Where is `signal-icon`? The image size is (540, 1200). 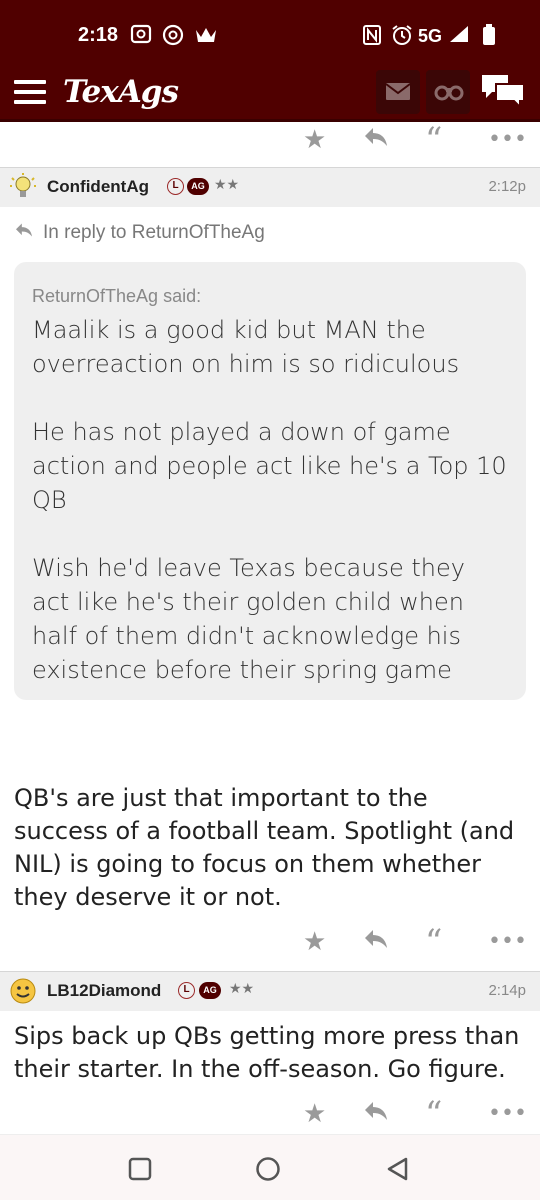
signal-icon is located at coordinates (459, 36).